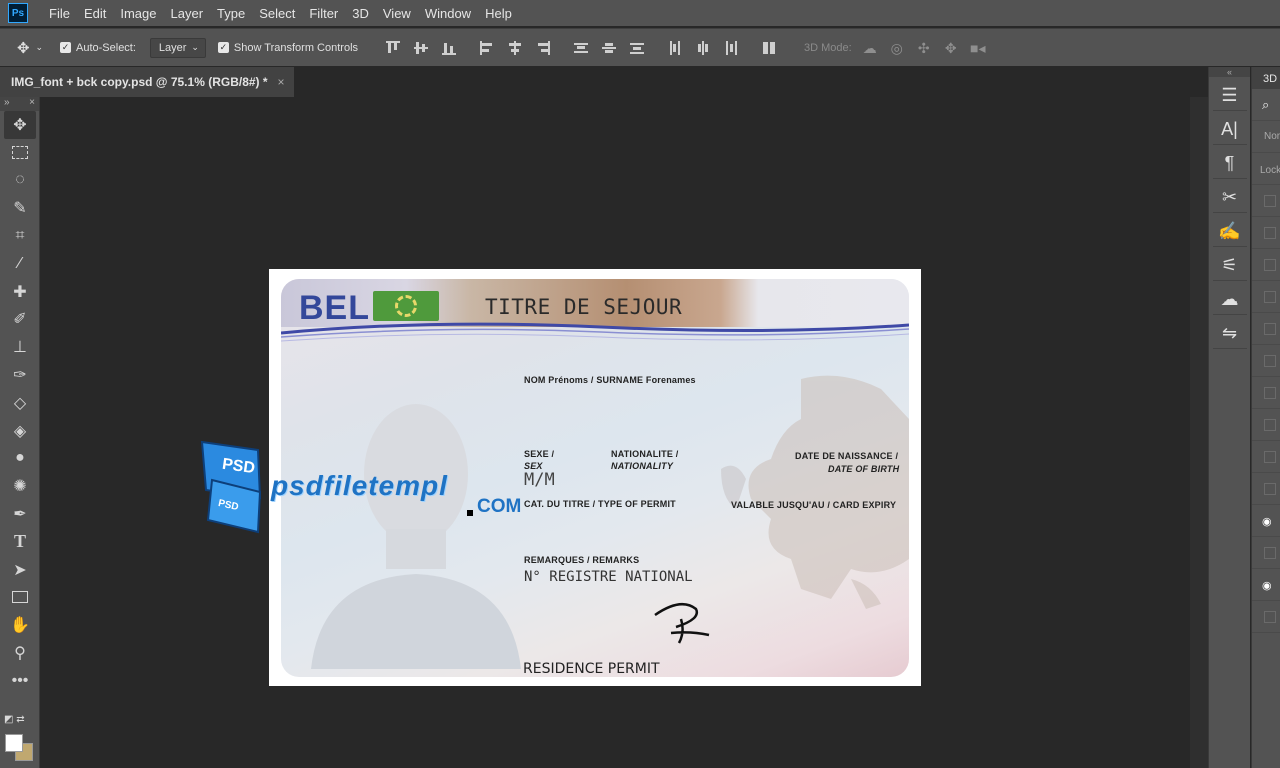 This screenshot has height=768, width=1280. What do you see at coordinates (20, 459) in the screenshot?
I see `blur-tool-icon: ●` at bounding box center [20, 459].